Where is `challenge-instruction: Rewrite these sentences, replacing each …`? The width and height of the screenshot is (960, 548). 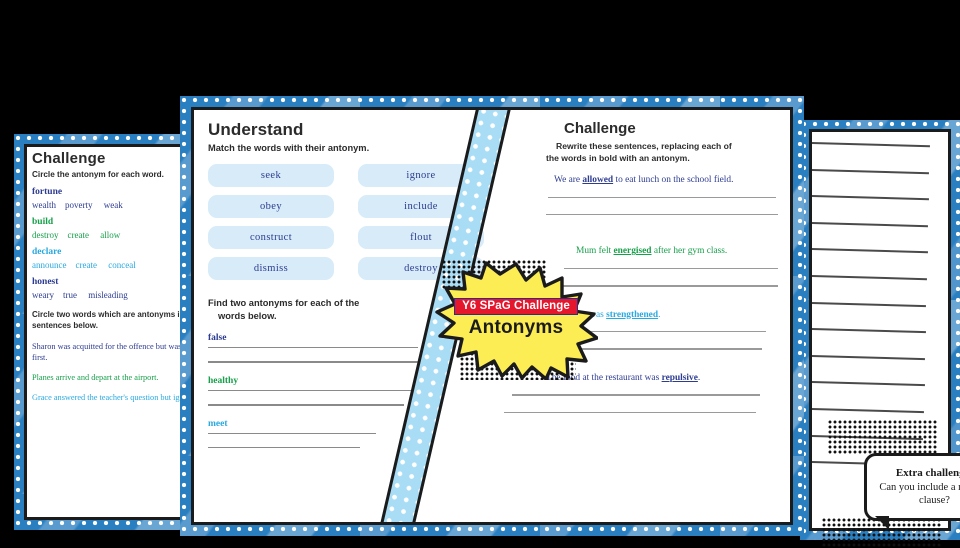
challenge-instruction: Rewrite these sentences, replacing each … is located at coordinates (664, 152).